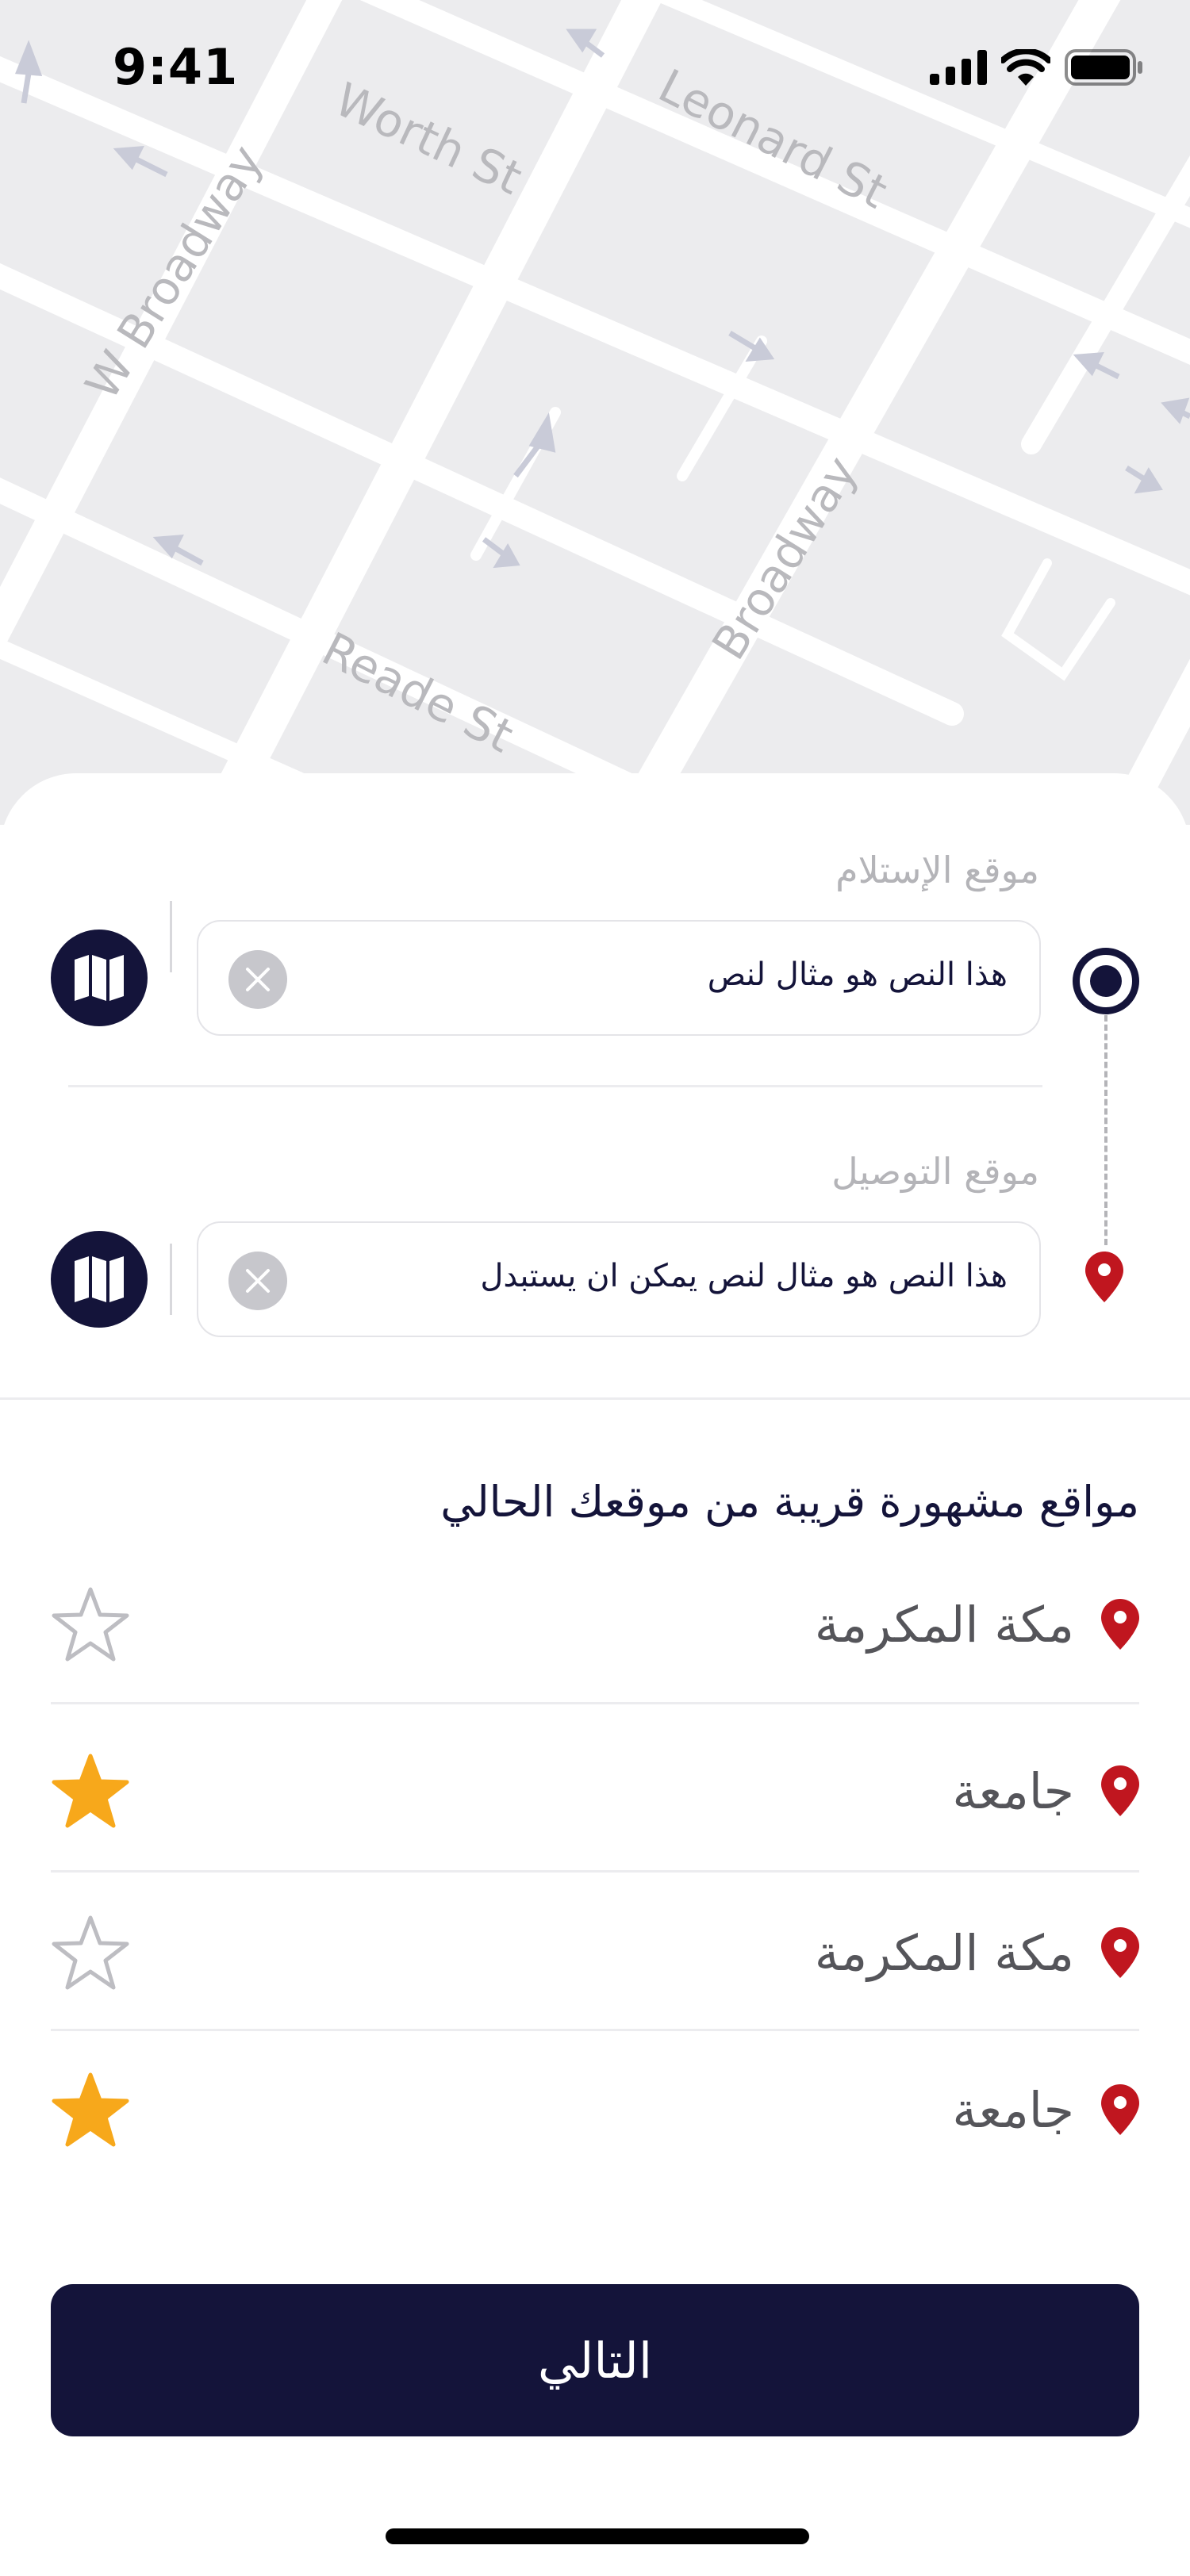 The height and width of the screenshot is (2576, 1190). Describe the element at coordinates (595, 72) in the screenshot. I see `status-bar: 9:41` at that location.